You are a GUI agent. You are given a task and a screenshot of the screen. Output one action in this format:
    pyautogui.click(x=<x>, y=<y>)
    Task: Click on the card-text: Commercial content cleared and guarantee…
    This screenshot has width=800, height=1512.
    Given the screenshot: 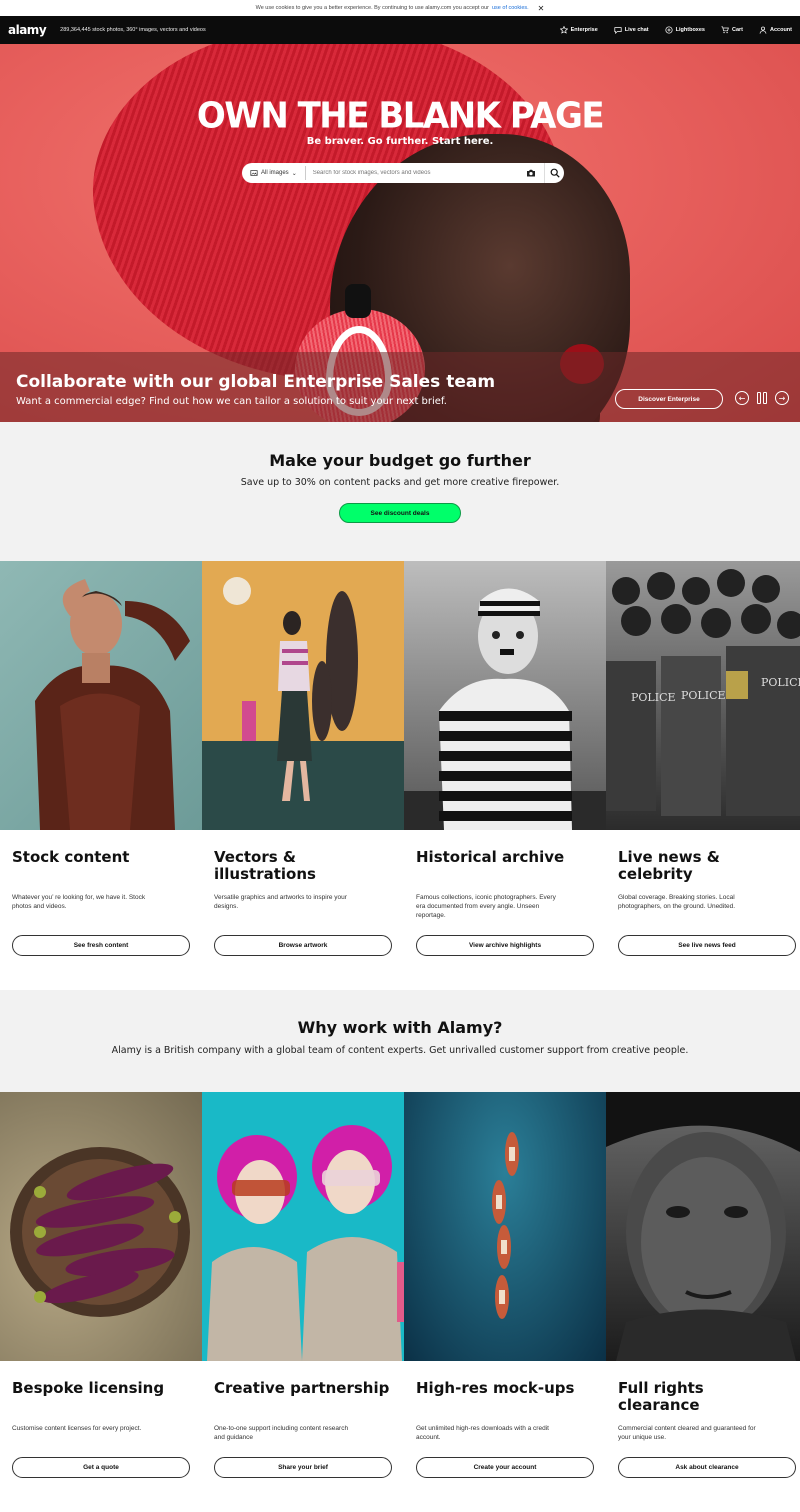 What is the action you would take?
    pyautogui.click(x=687, y=1433)
    